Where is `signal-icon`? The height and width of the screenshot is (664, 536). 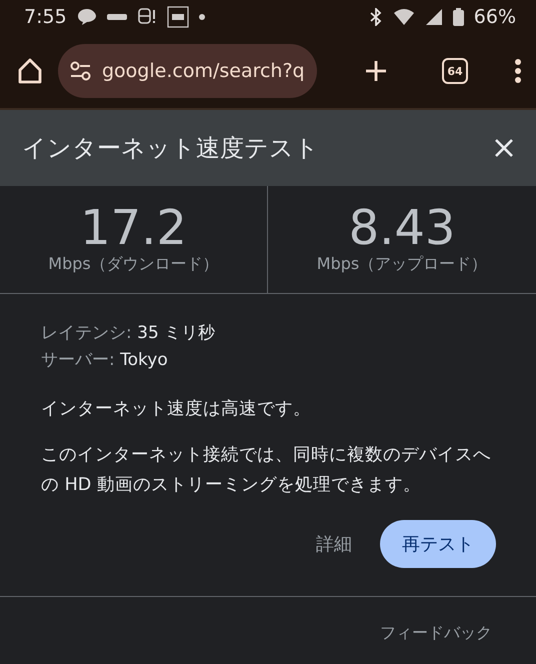 signal-icon is located at coordinates (433, 17).